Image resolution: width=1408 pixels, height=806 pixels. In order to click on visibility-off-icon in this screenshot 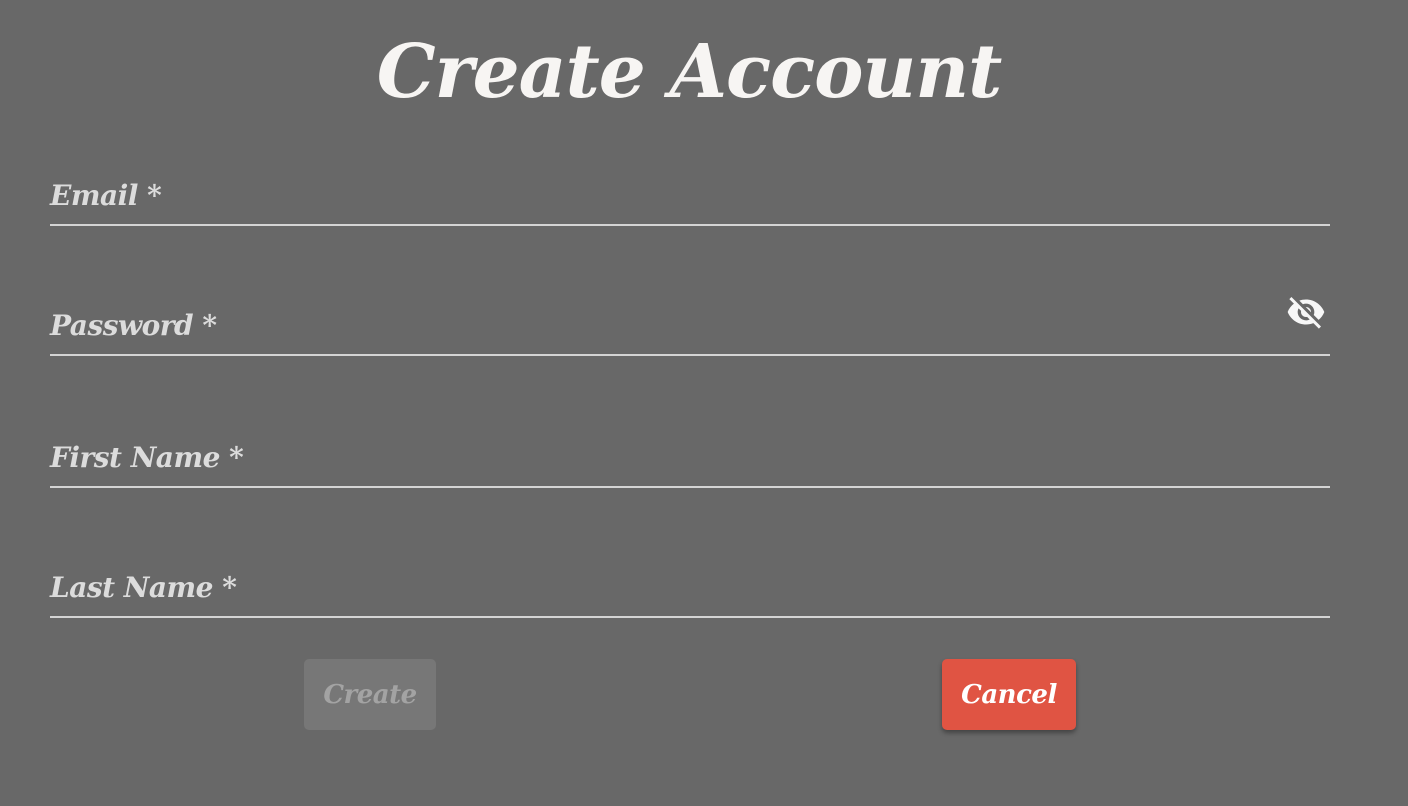, I will do `click(1306, 312)`.